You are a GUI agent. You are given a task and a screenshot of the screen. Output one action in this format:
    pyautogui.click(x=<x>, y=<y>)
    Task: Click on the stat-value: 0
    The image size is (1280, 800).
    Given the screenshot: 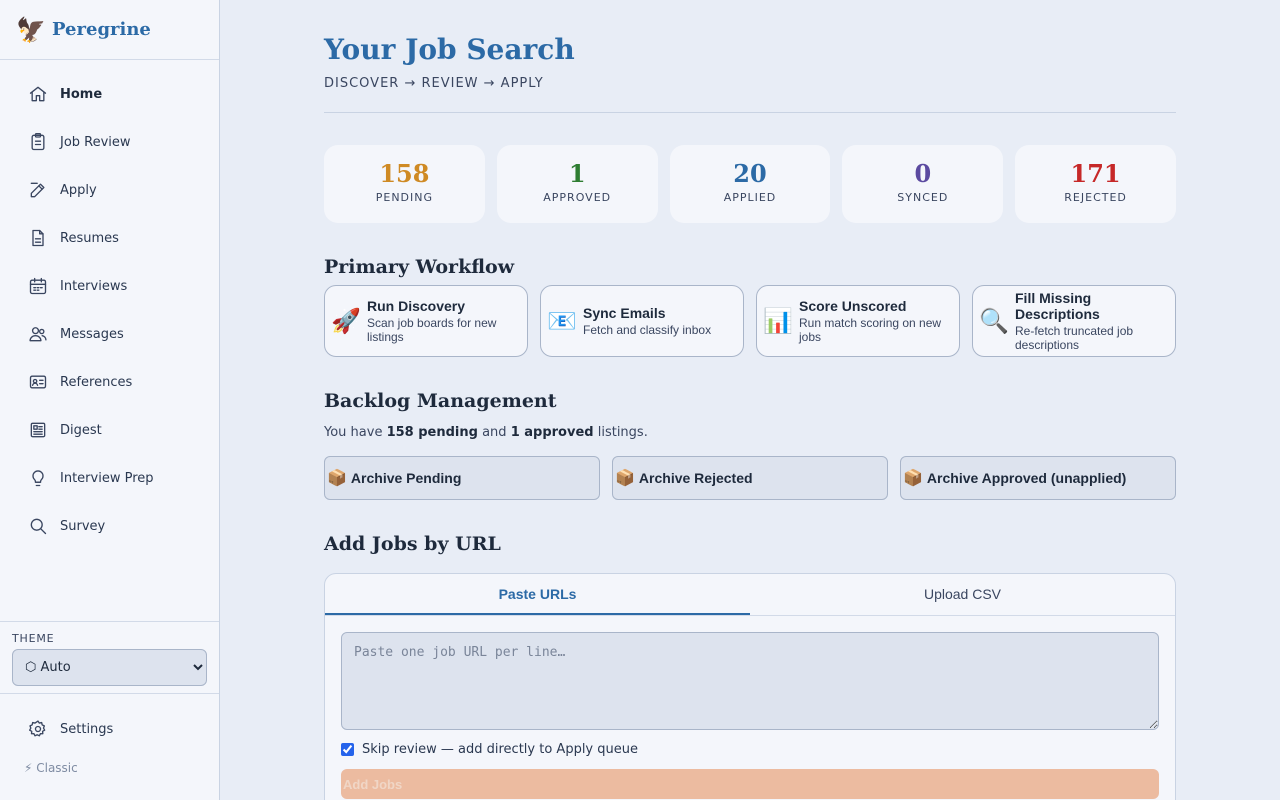 What is the action you would take?
    pyautogui.click(x=923, y=173)
    